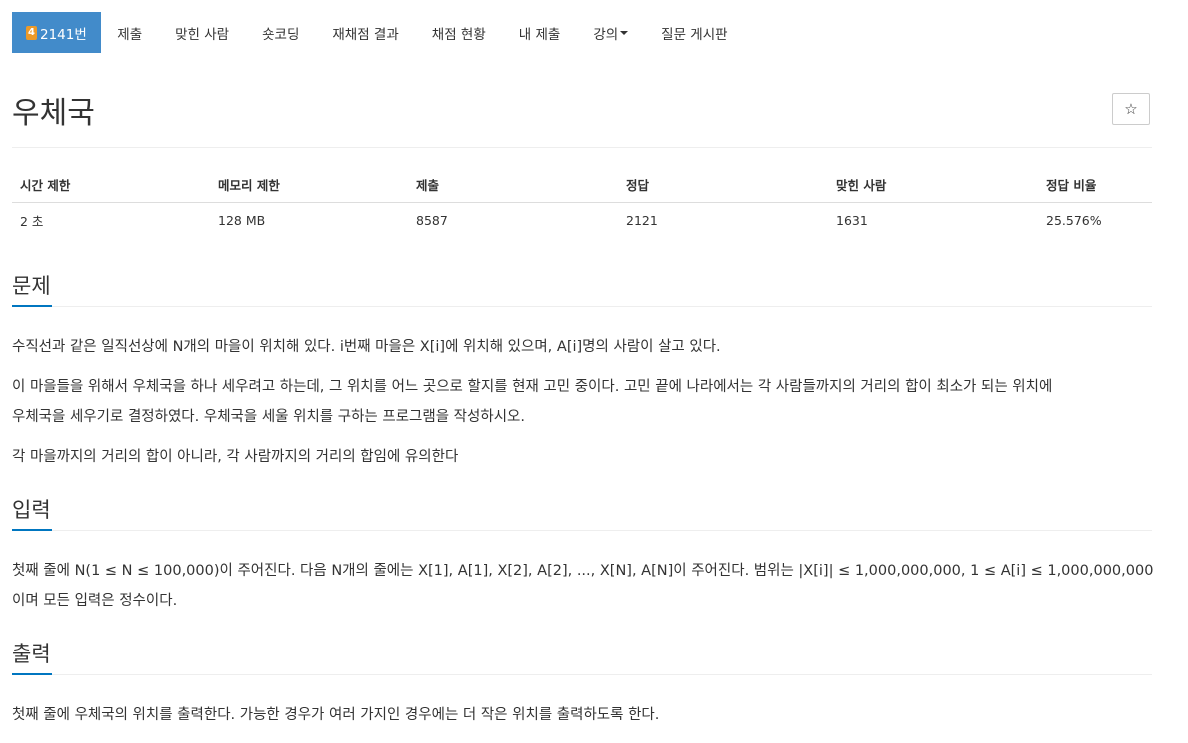  Describe the element at coordinates (32, 221) in the screenshot. I see `time-limit-value: 2 초` at that location.